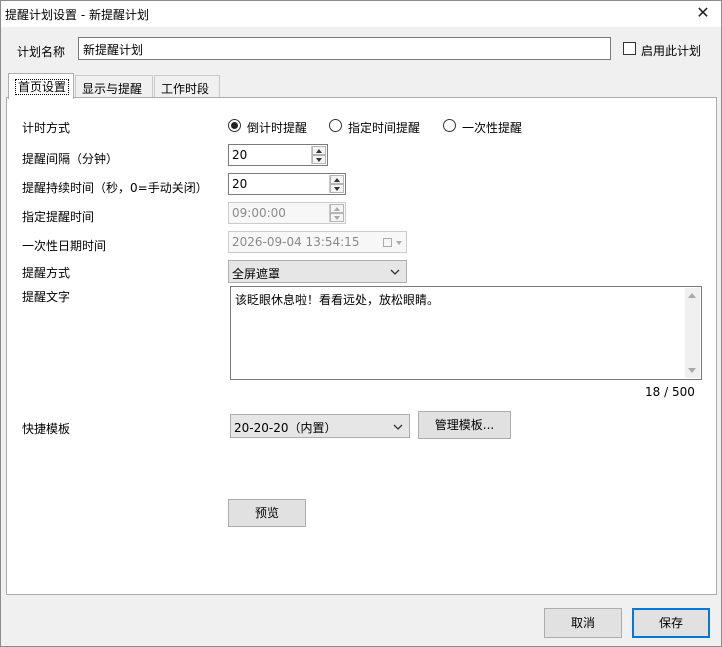 The width and height of the screenshot is (722, 647). Describe the element at coordinates (692, 295) in the screenshot. I see `scroll-up-icon` at that location.